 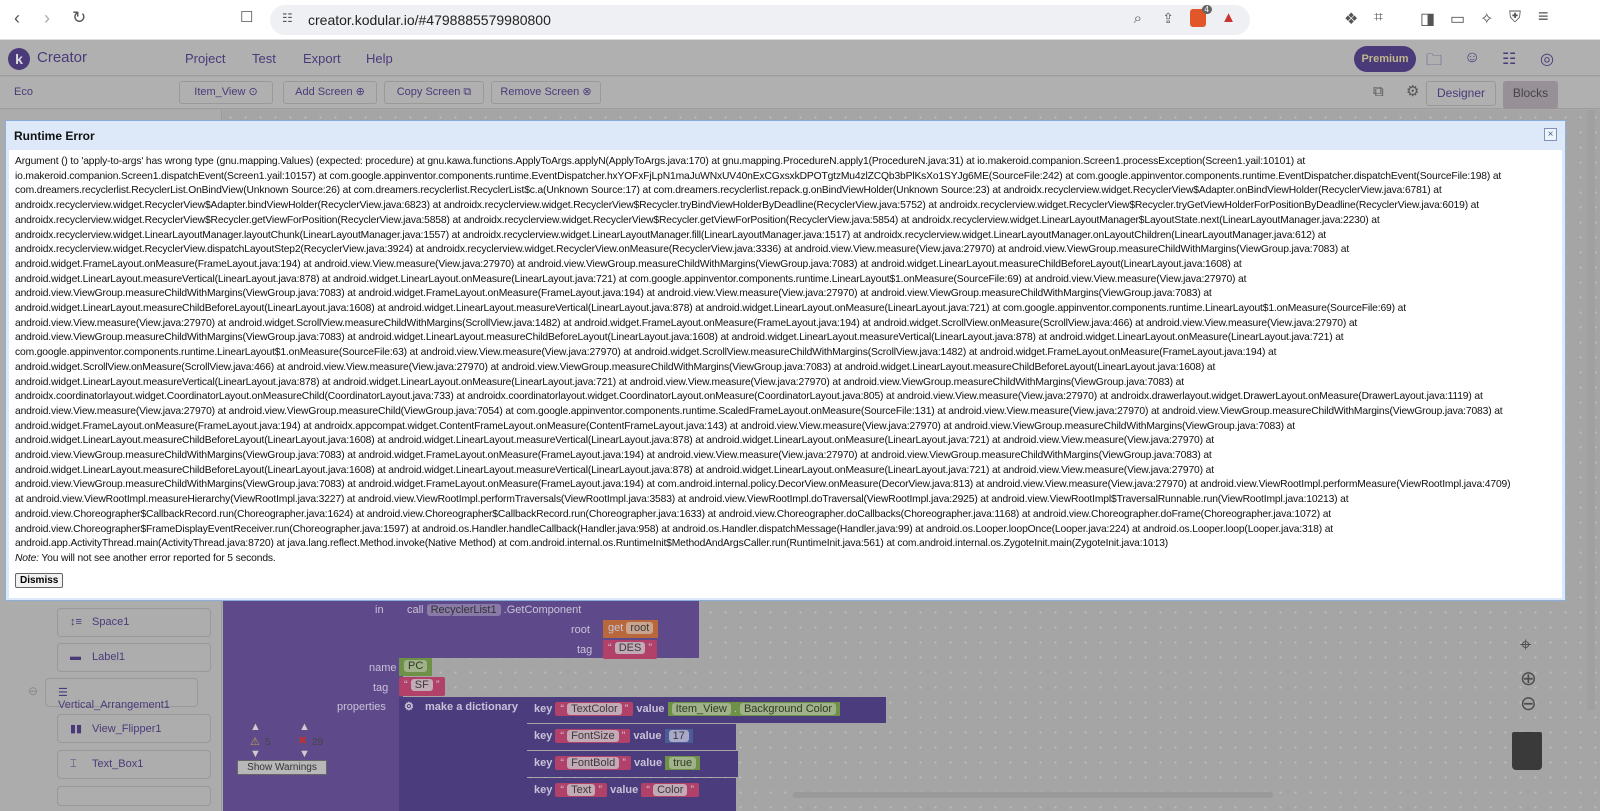 What do you see at coordinates (17, 18) in the screenshot?
I see `back-icon: ‹` at bounding box center [17, 18].